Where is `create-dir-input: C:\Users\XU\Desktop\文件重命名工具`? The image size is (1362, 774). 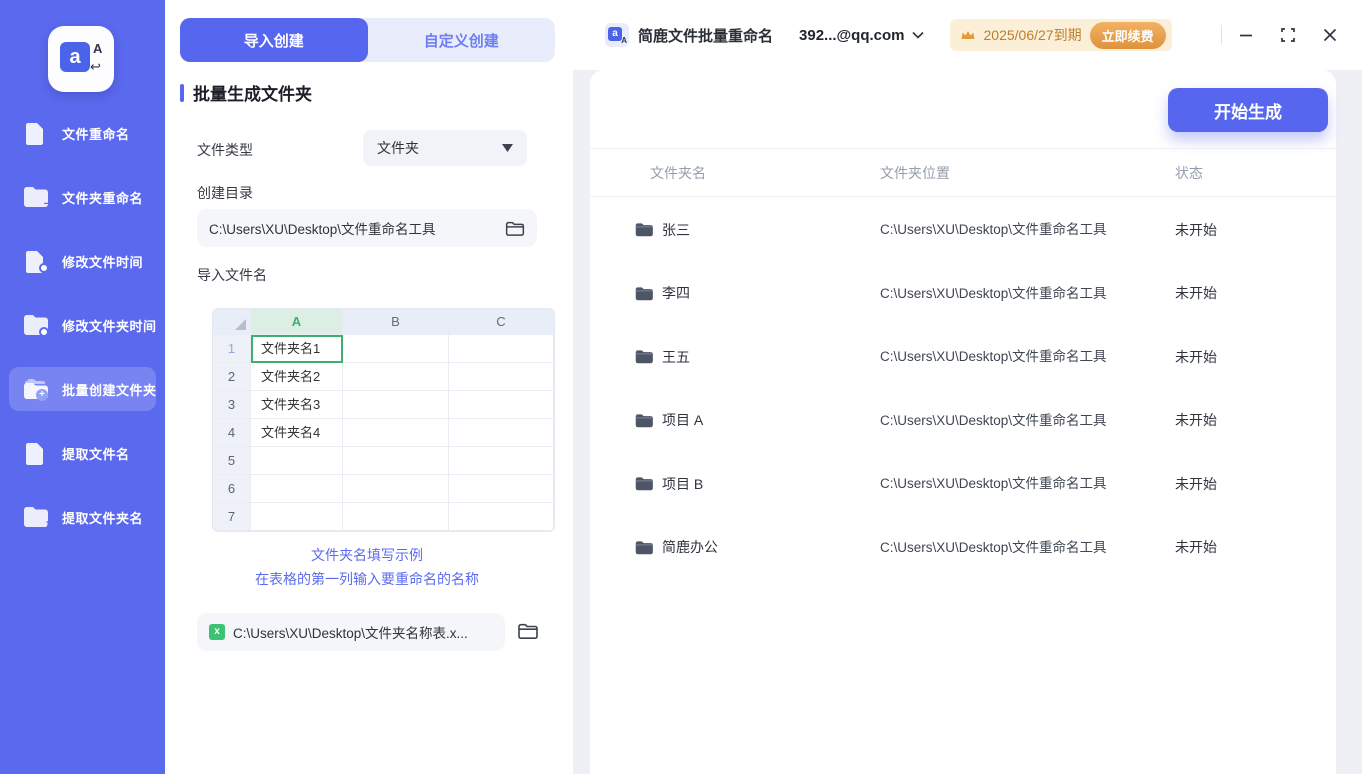 create-dir-input: C:\Users\XU\Desktop\文件重命名工具 is located at coordinates (367, 228).